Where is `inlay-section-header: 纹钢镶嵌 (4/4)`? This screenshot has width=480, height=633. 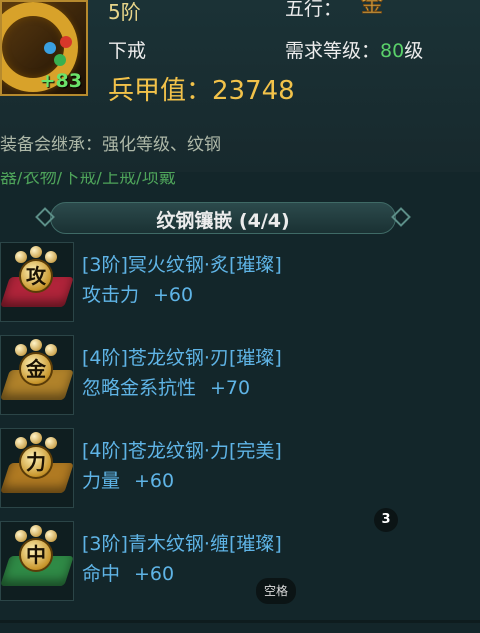
inlay-section-header: 纹钢镶嵌 (4/4) is located at coordinates (223, 218).